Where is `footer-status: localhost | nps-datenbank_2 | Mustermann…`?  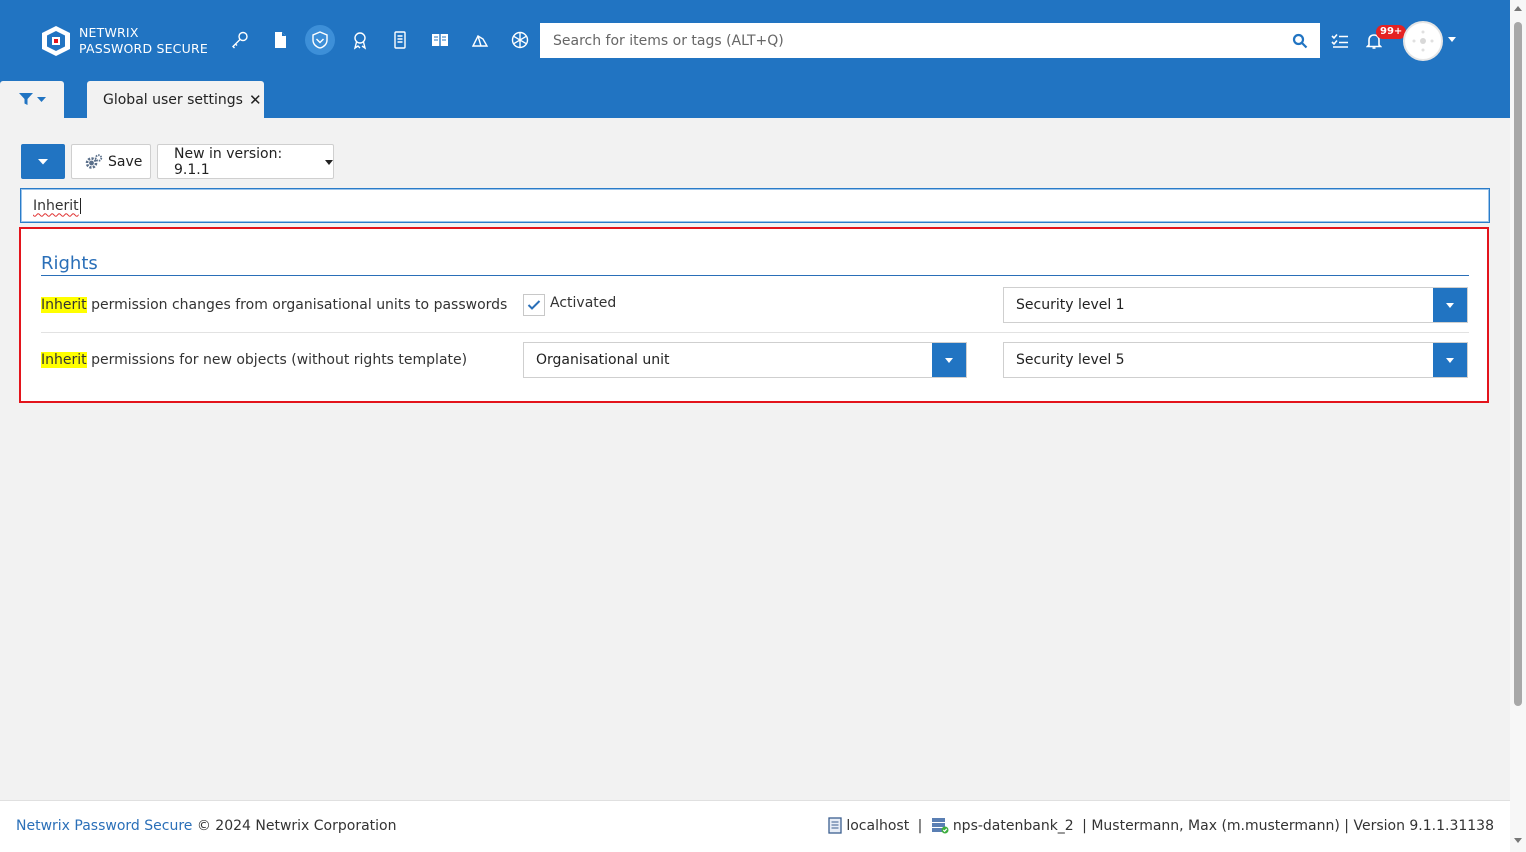 footer-status: localhost | nps-datenbank_2 | Mustermann… is located at coordinates (1161, 825).